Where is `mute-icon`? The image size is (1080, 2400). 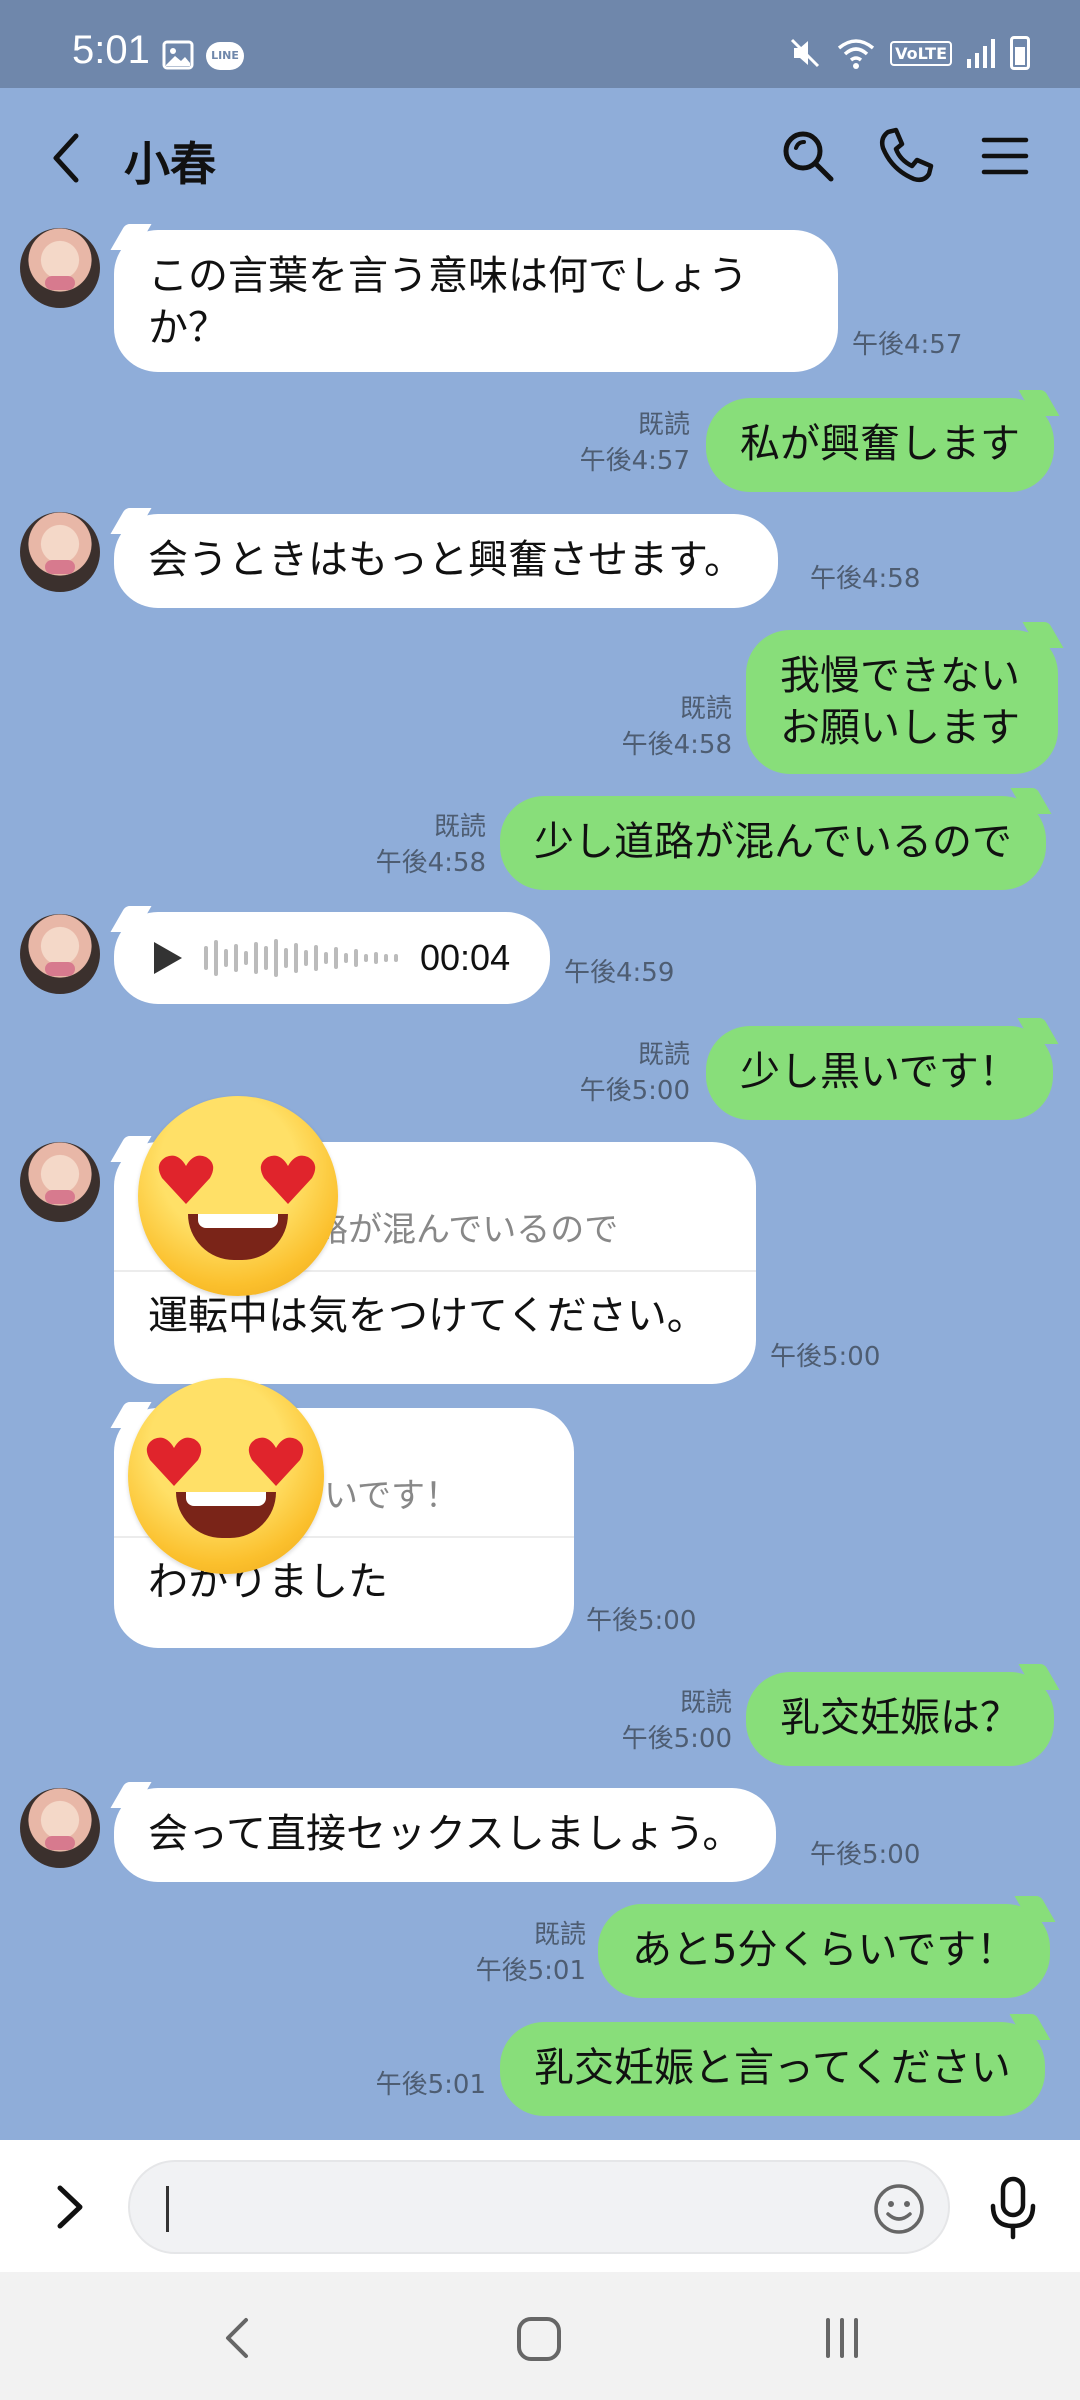
mute-icon is located at coordinates (805, 53).